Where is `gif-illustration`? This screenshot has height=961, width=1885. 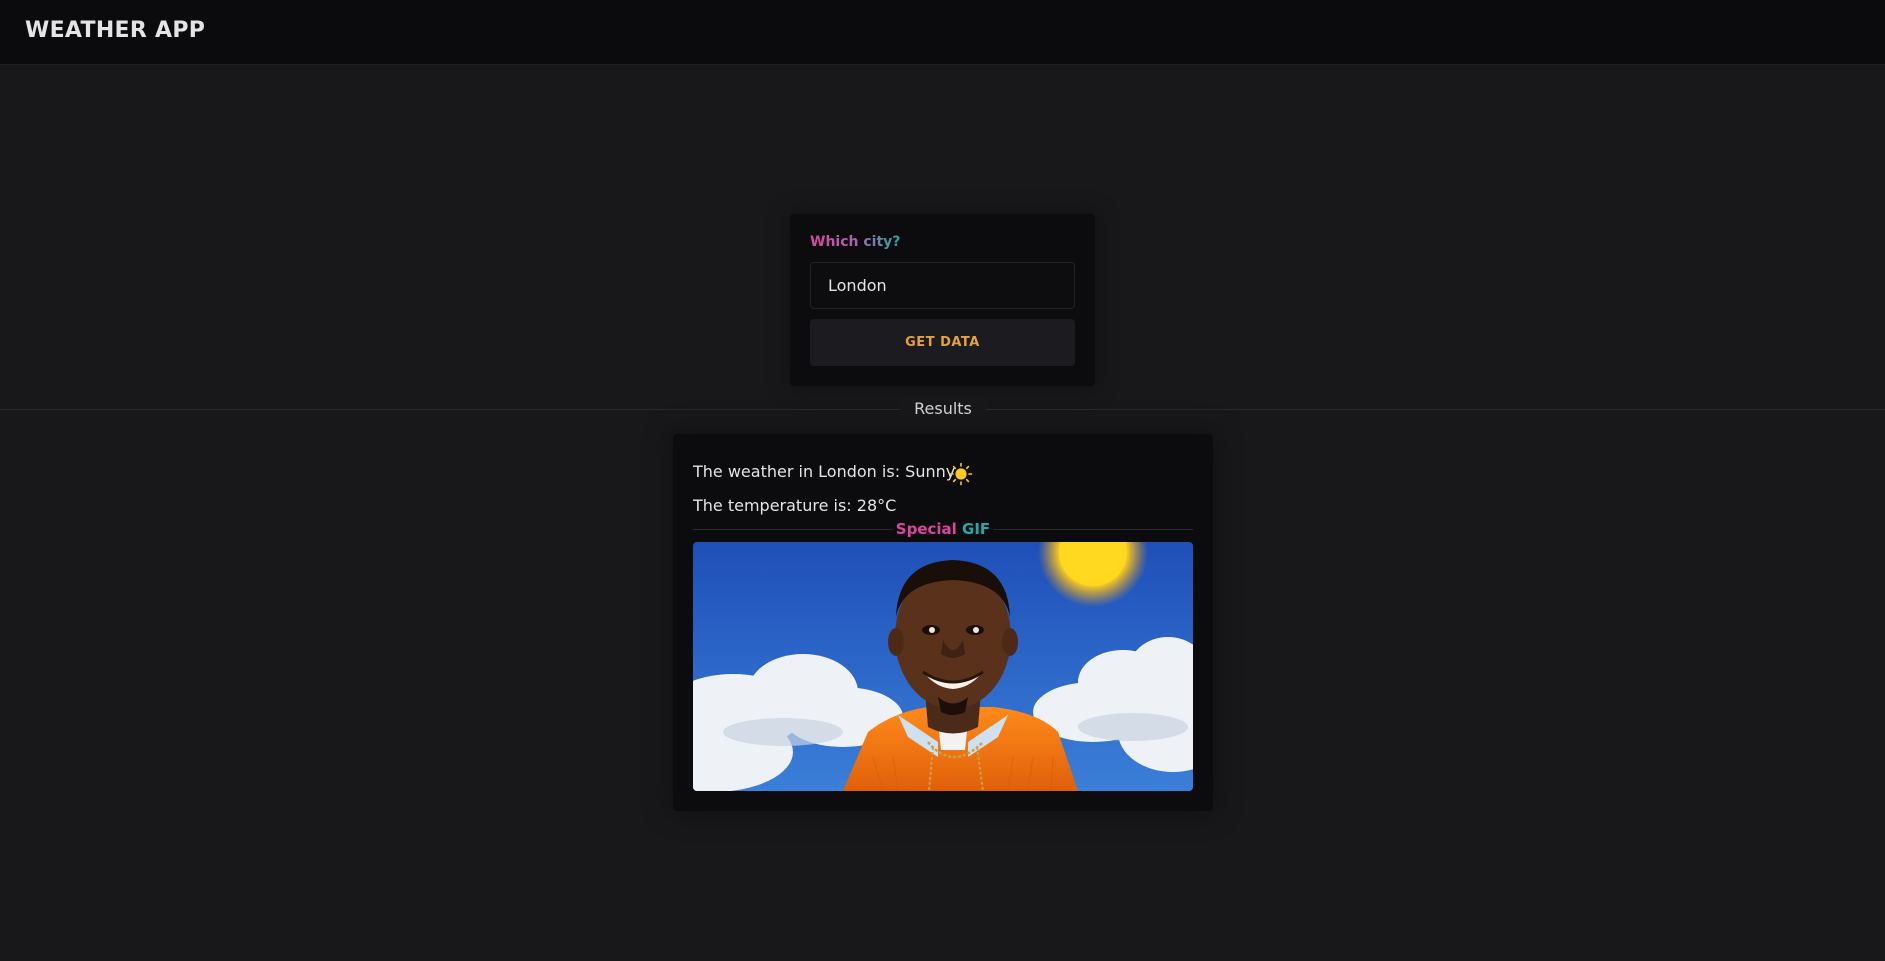
gif-illustration is located at coordinates (943, 666).